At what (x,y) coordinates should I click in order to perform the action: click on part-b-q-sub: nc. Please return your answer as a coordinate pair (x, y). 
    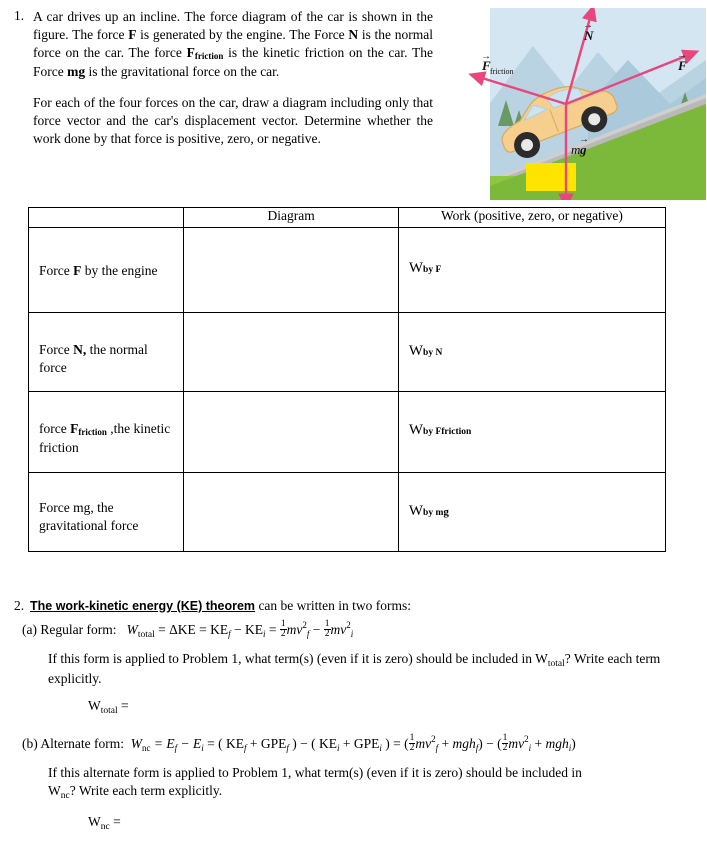
    Looking at the image, I should click on (65, 795).